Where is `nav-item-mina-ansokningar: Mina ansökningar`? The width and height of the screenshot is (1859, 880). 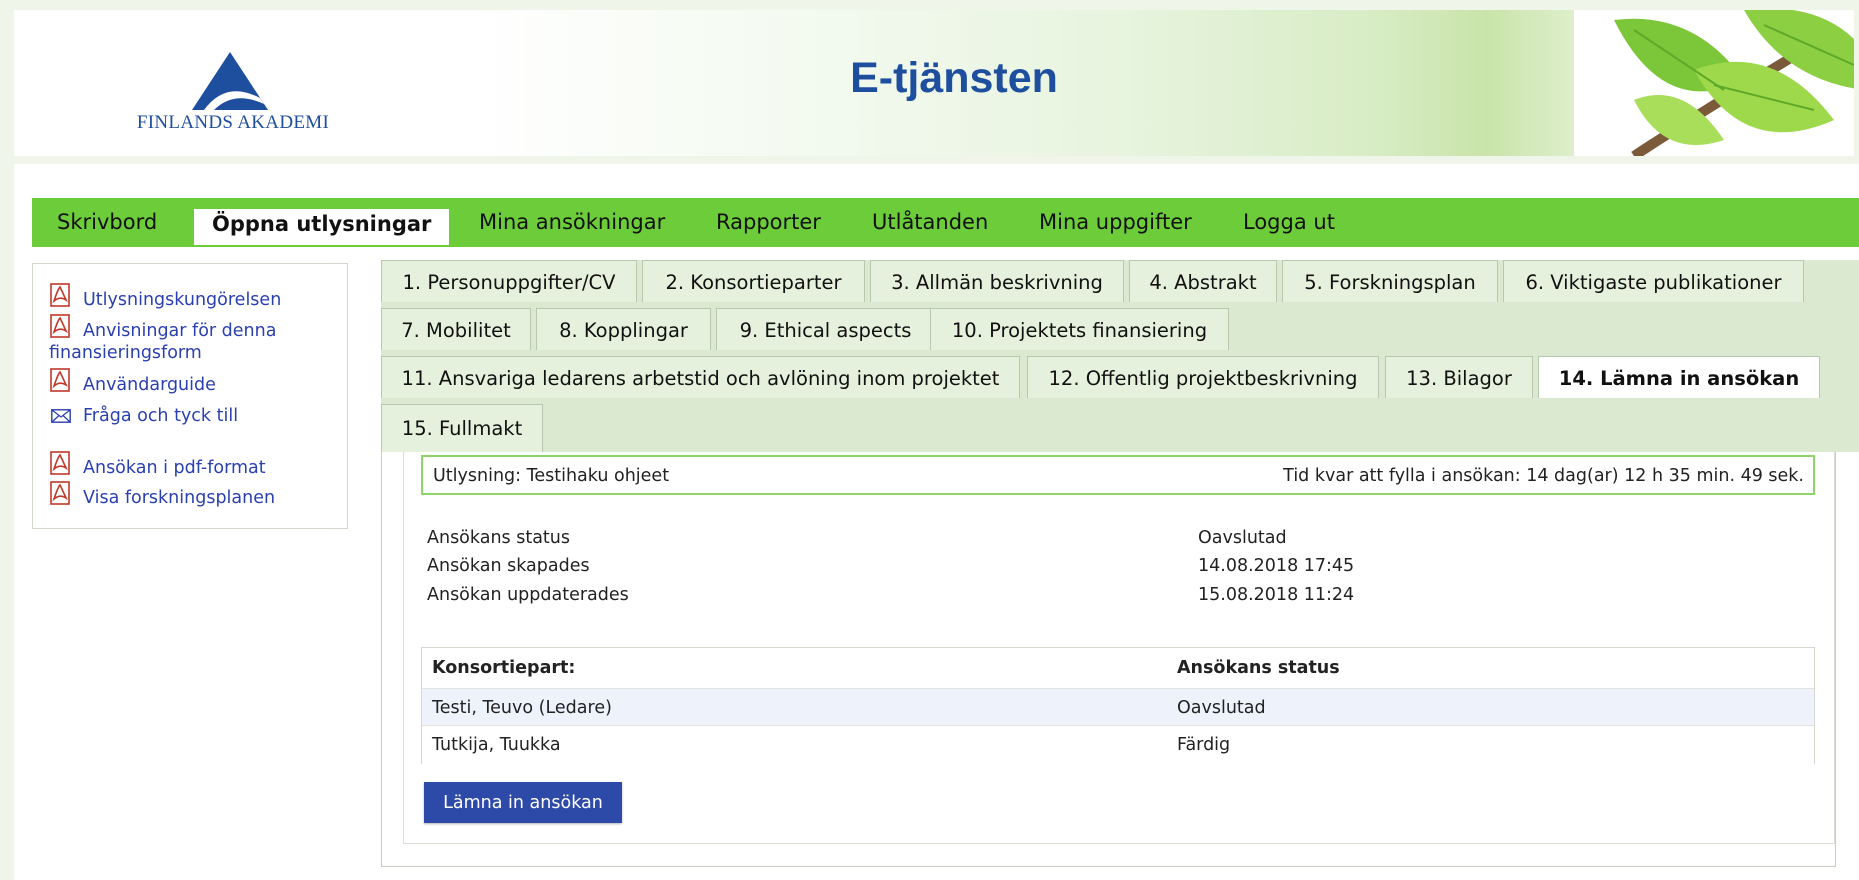
nav-item-mina-ansokningar: Mina ansökningar is located at coordinates (572, 227).